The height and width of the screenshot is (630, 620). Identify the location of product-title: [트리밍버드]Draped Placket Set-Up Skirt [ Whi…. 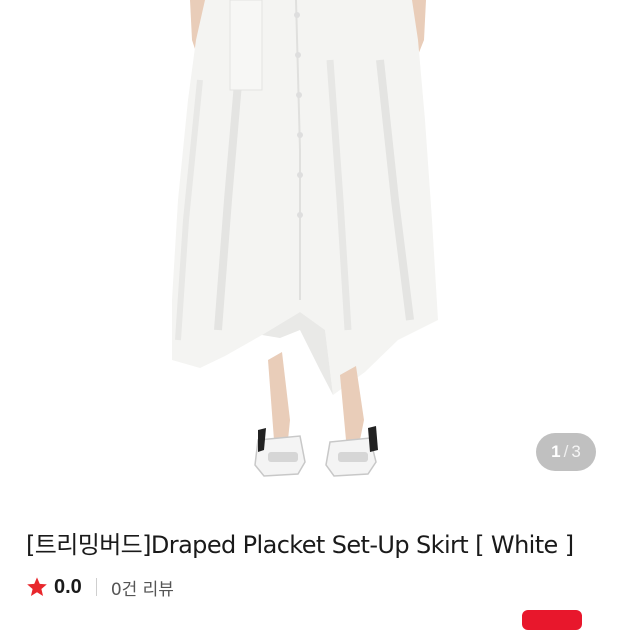
(300, 545).